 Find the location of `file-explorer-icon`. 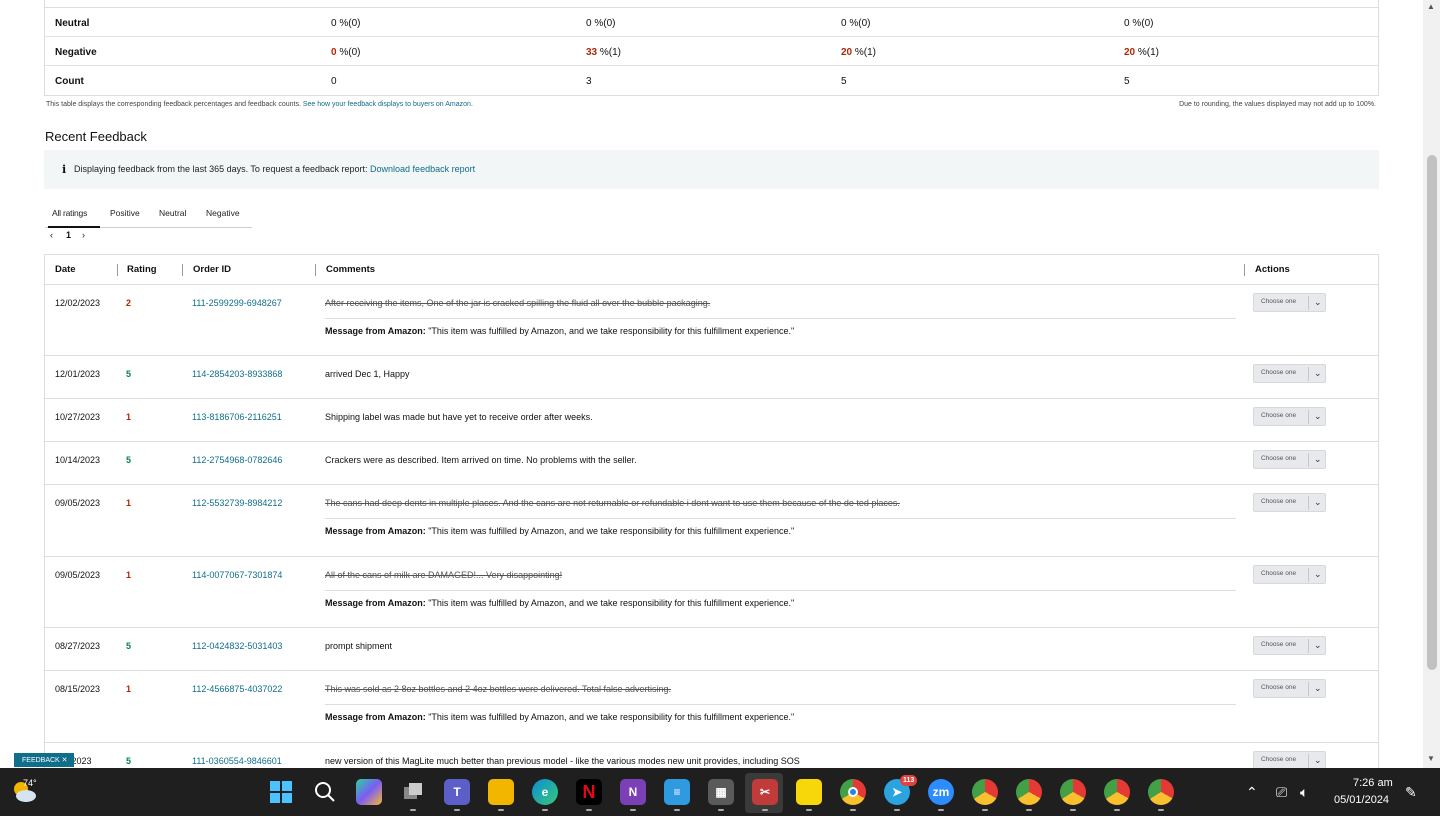

file-explorer-icon is located at coordinates (501, 795).